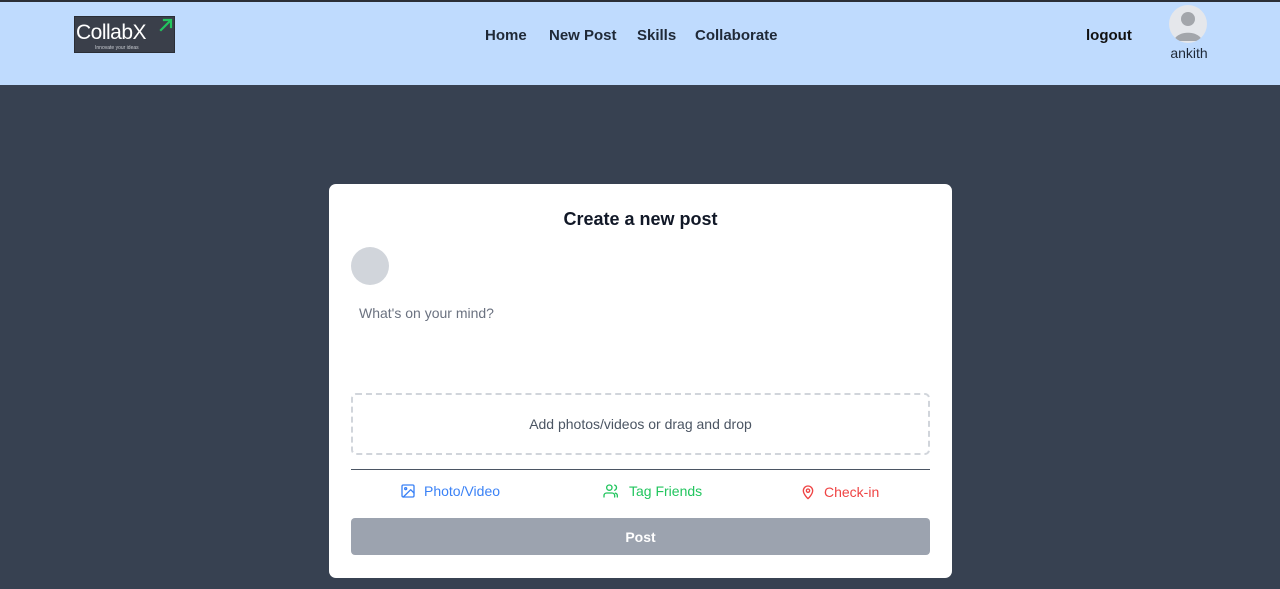 The height and width of the screenshot is (589, 1280). I want to click on username-label: ankith, so click(1189, 53).